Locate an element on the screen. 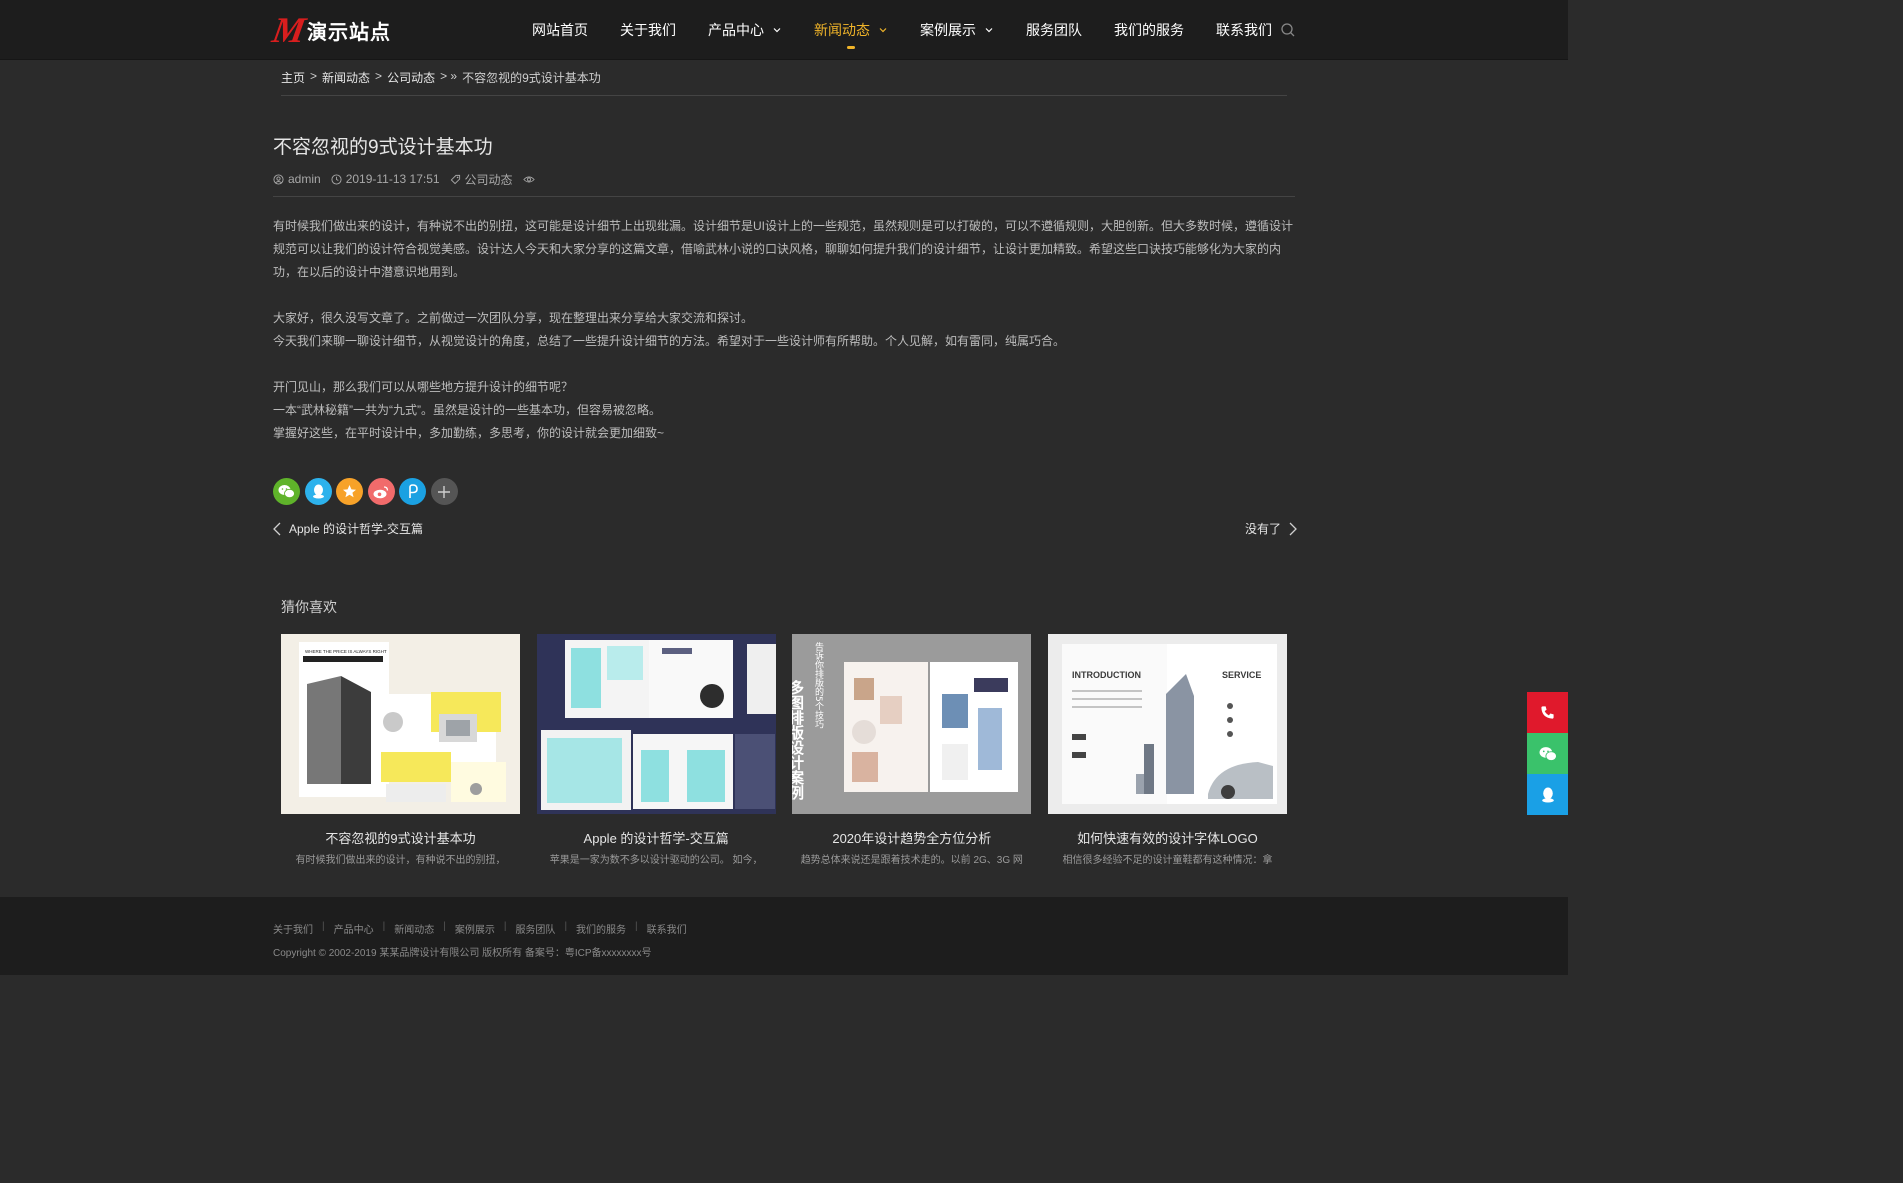  thumb-vertical-subtitle: 告诉你排版的5个技巧 is located at coordinates (818, 685).